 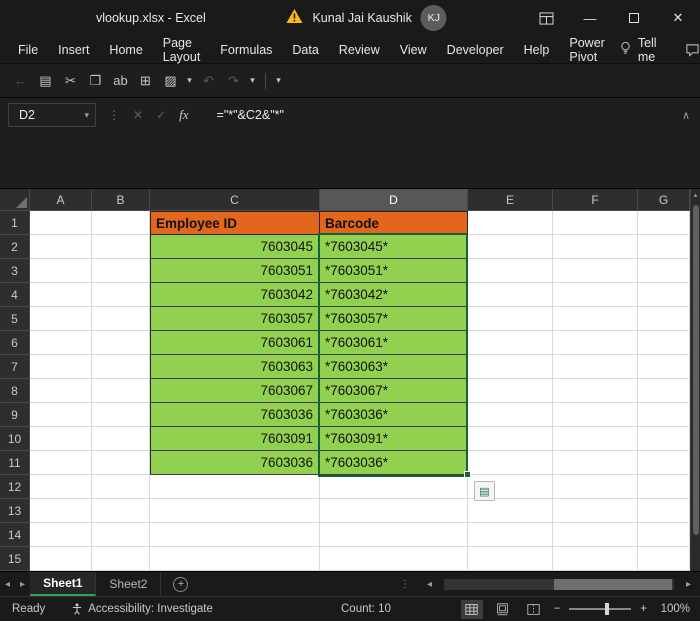 I want to click on column-header-f: F, so click(x=595, y=200).